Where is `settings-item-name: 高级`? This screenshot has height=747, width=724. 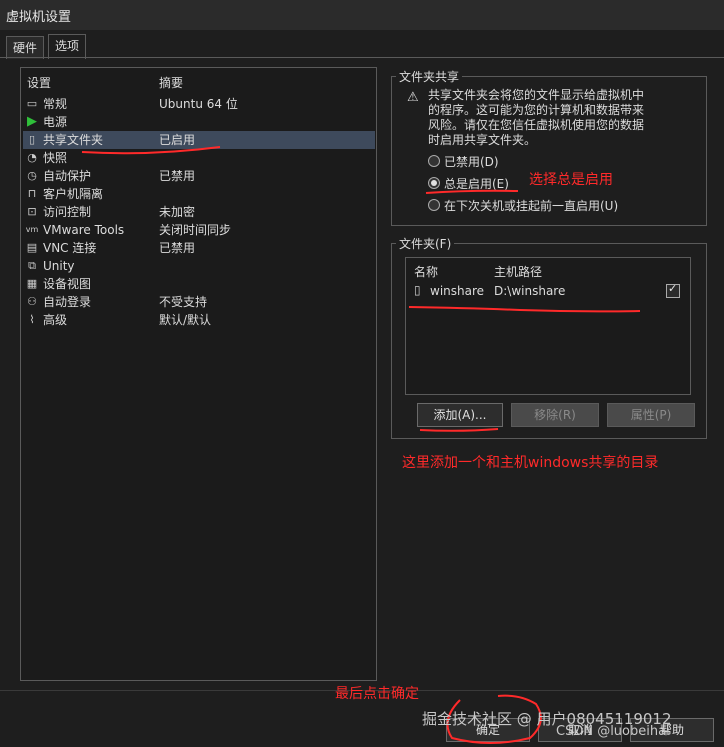
settings-item-name: 高级 is located at coordinates (55, 320).